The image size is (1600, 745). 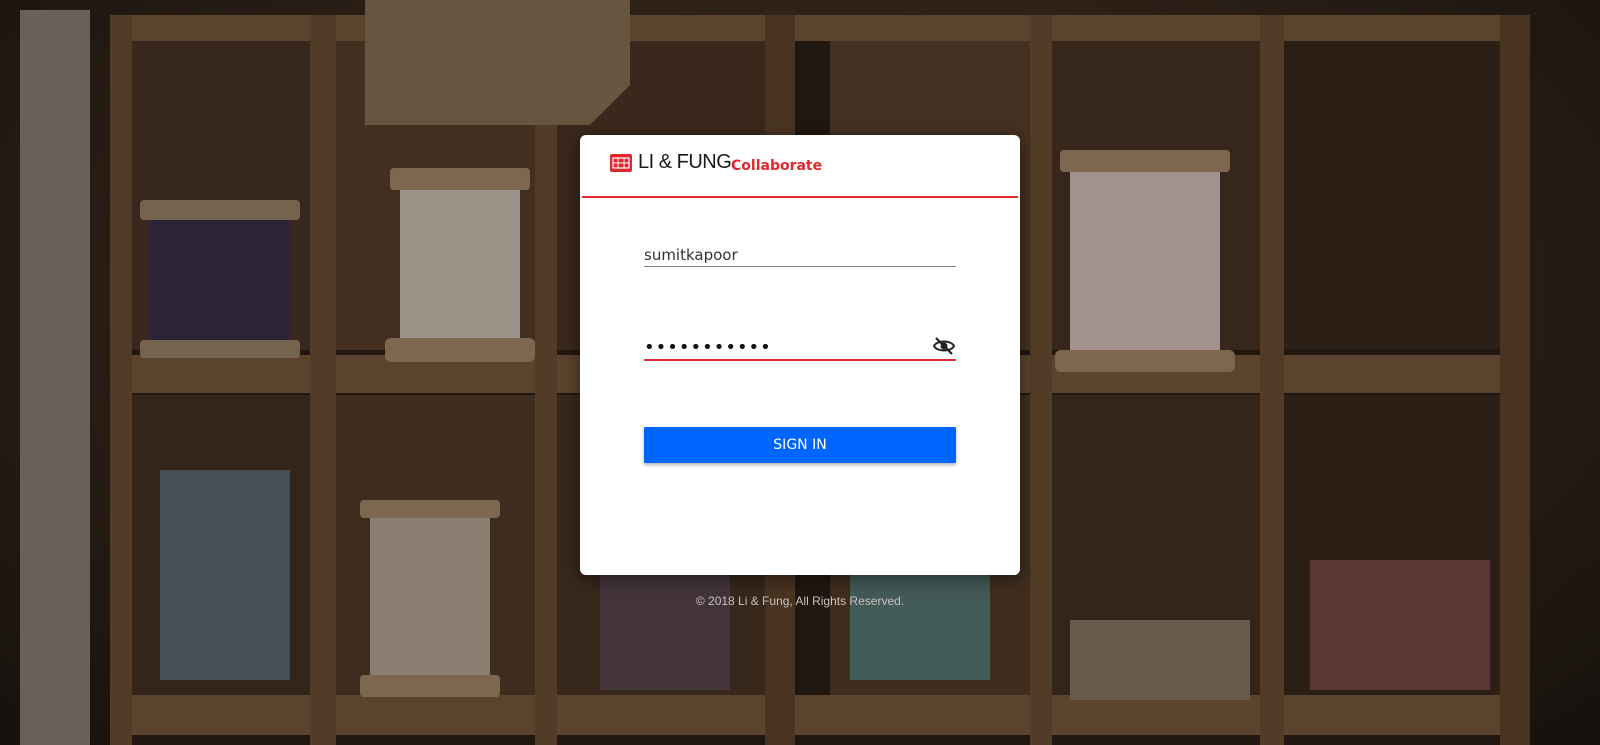 What do you see at coordinates (777, 166) in the screenshot?
I see `product-name: Collaborate` at bounding box center [777, 166].